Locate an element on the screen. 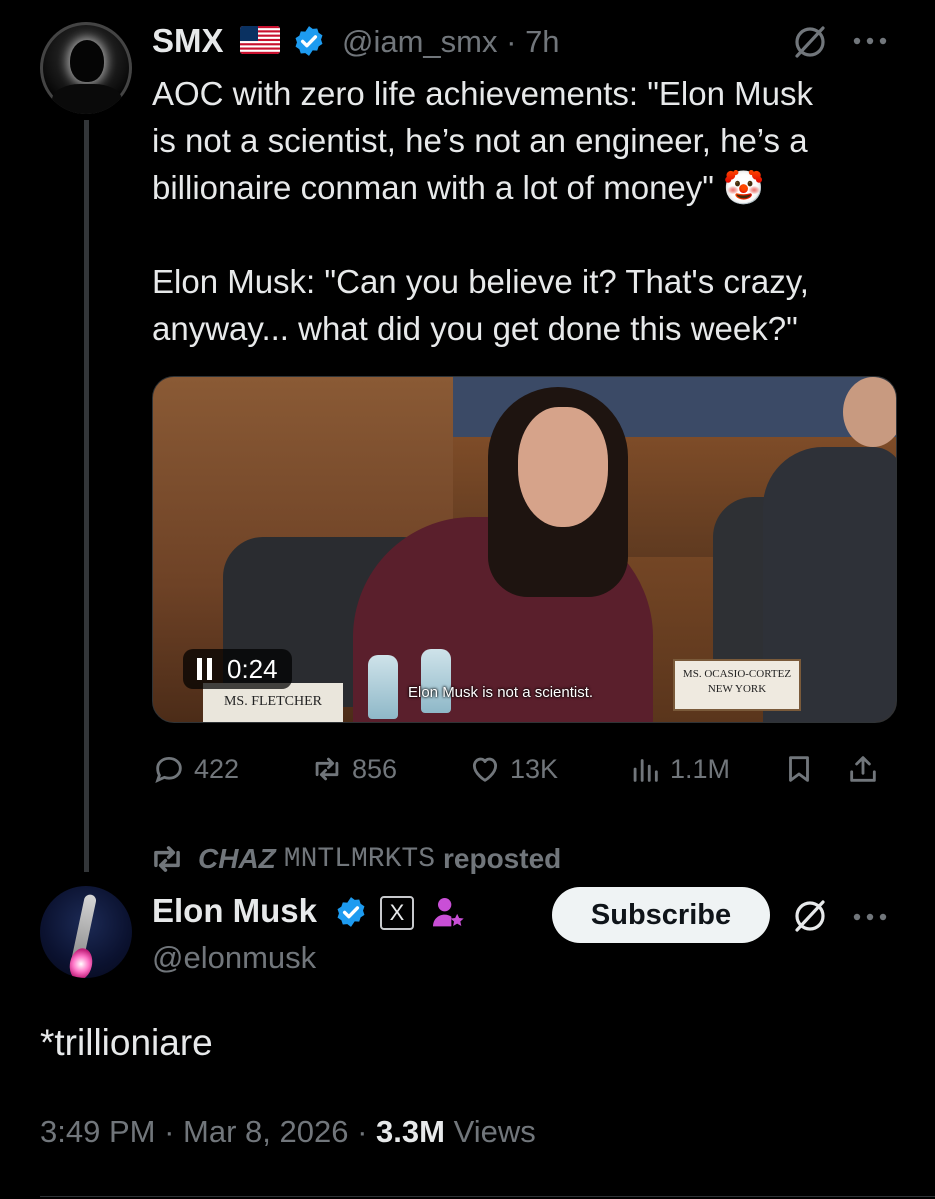 This screenshot has height=1199, width=935. reply-count: 422 is located at coordinates (217, 768).